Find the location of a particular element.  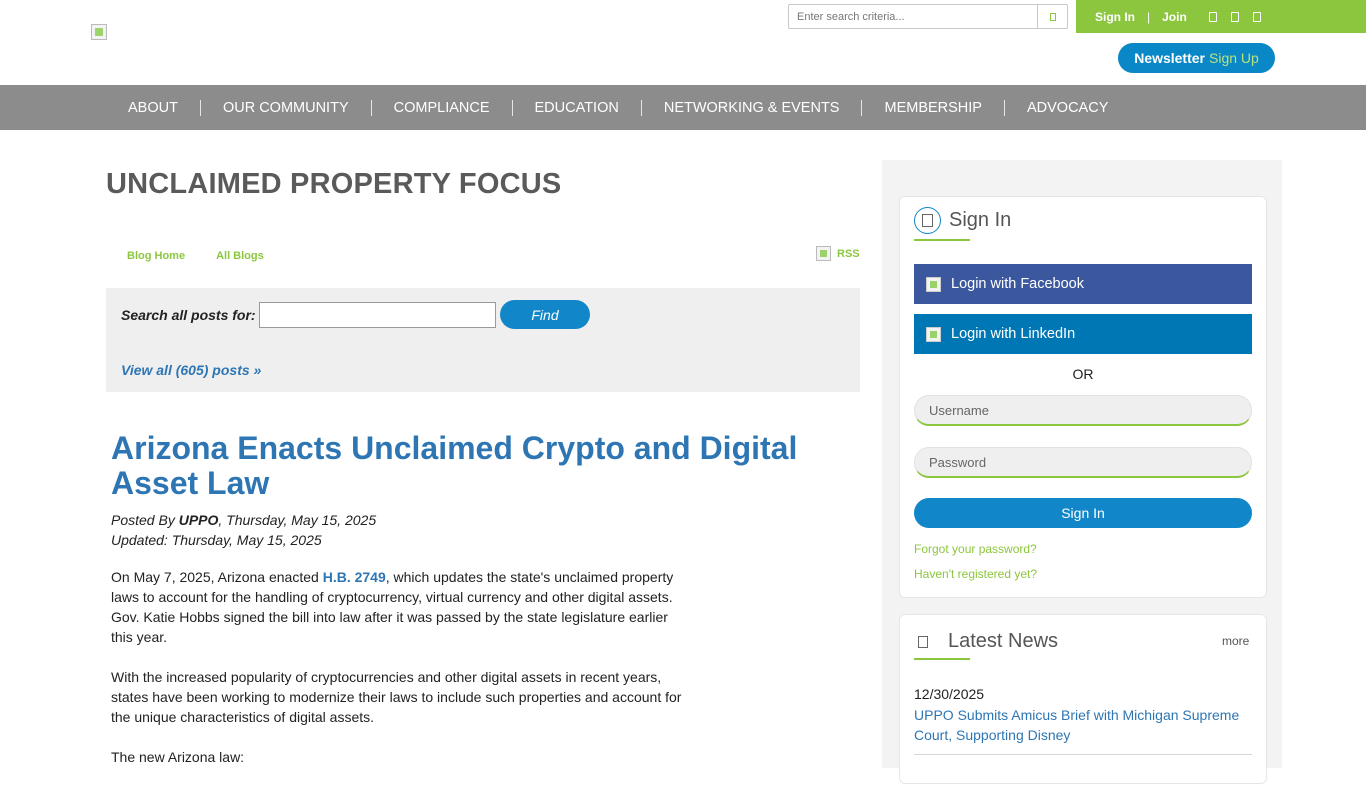

or-divider: OR is located at coordinates (1083, 374).